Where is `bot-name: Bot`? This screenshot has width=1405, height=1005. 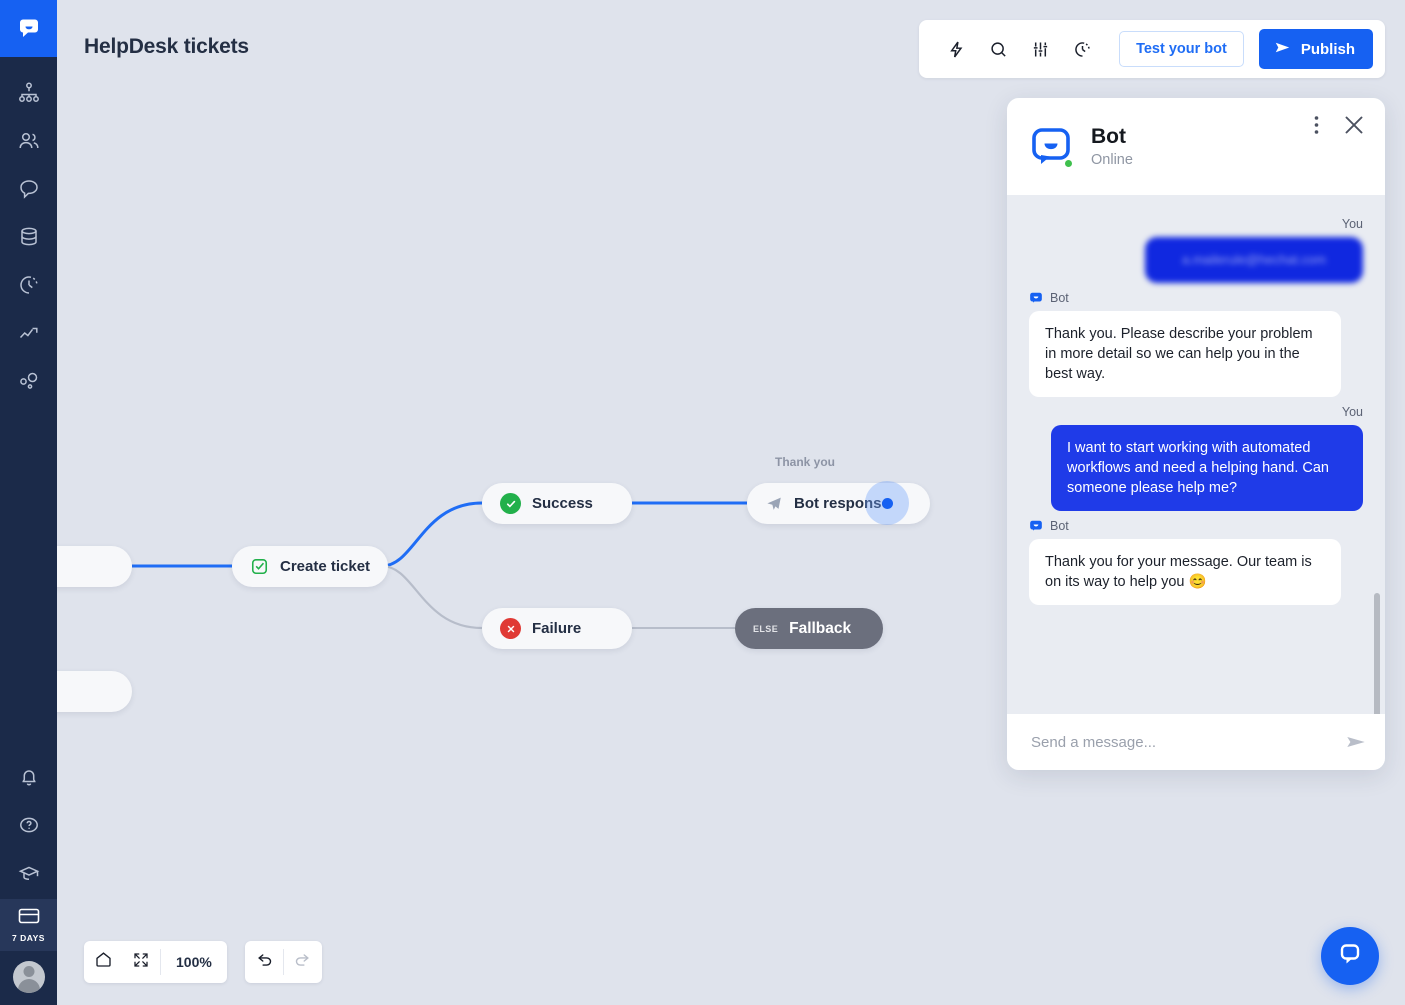 bot-name: Bot is located at coordinates (1108, 137).